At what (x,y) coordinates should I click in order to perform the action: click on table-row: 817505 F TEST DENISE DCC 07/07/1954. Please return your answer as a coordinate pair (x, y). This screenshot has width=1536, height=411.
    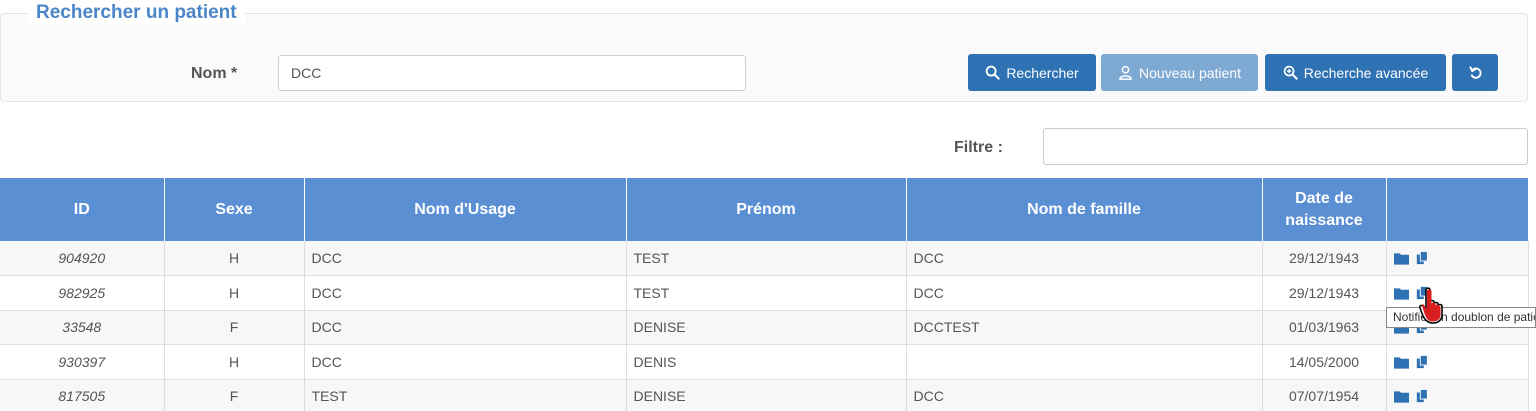
    Looking at the image, I should click on (764, 395).